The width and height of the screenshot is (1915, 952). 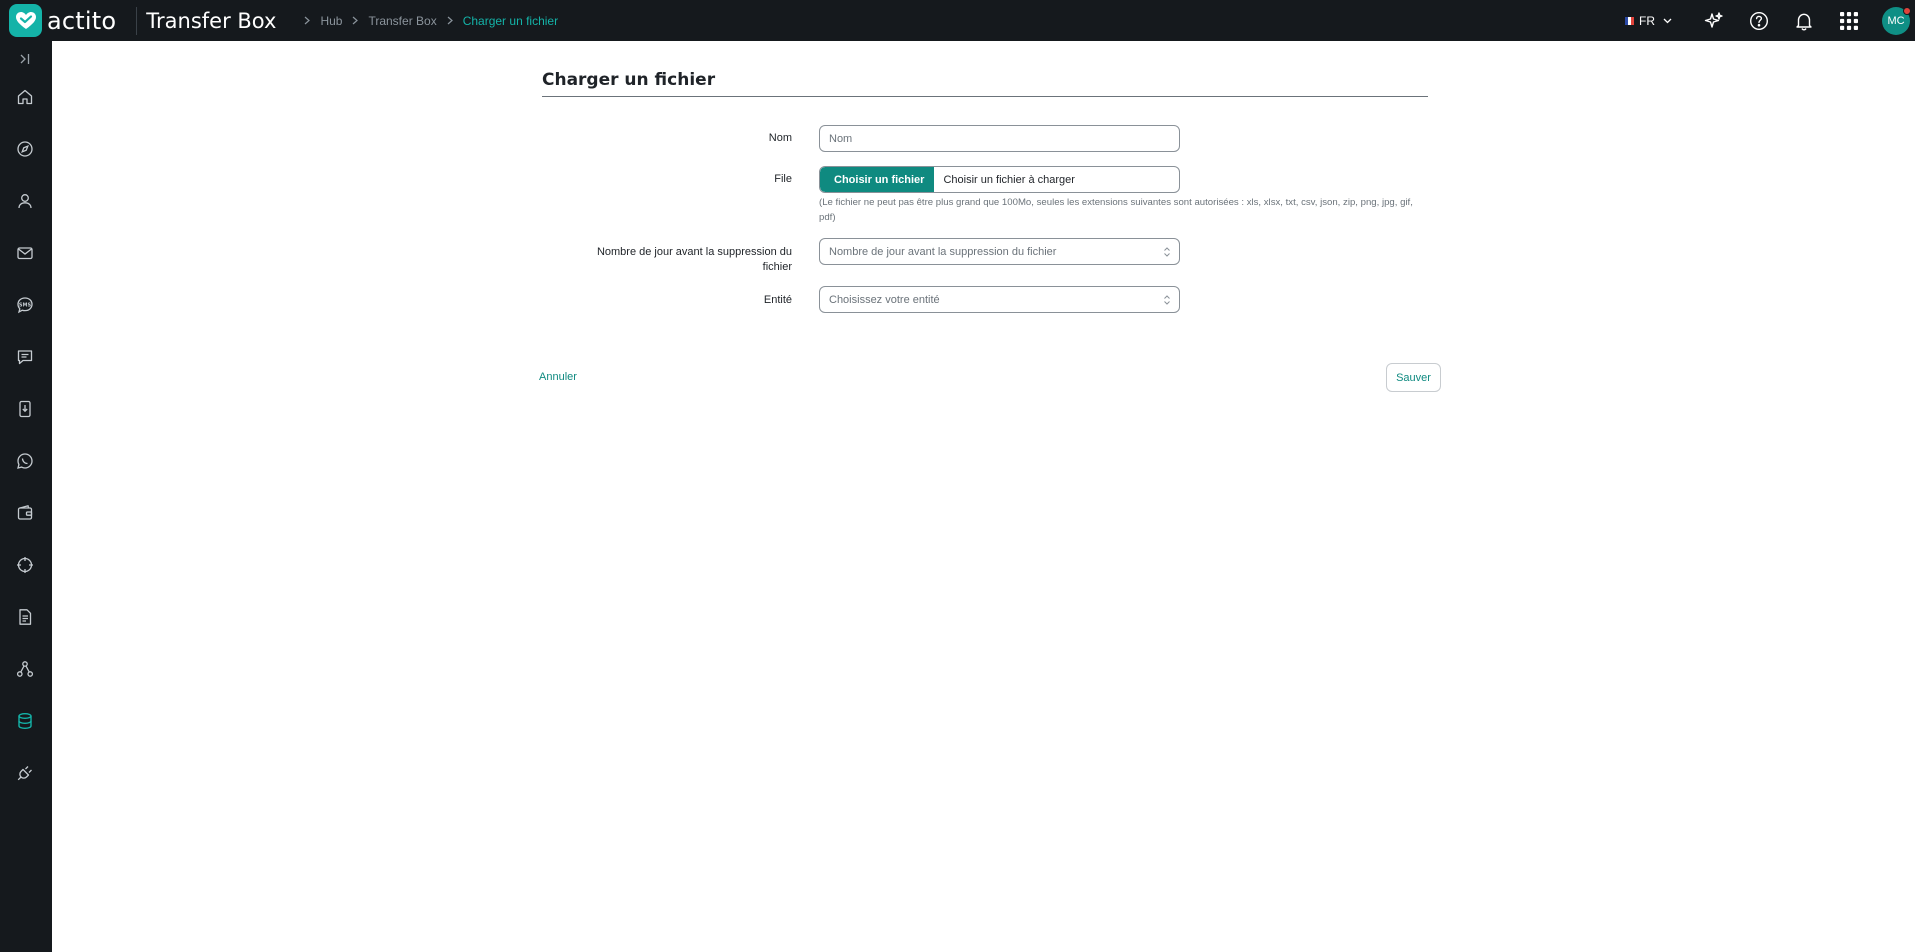 What do you see at coordinates (402, 21) in the screenshot?
I see `breadcrumb-transfer-box: Transfer Box` at bounding box center [402, 21].